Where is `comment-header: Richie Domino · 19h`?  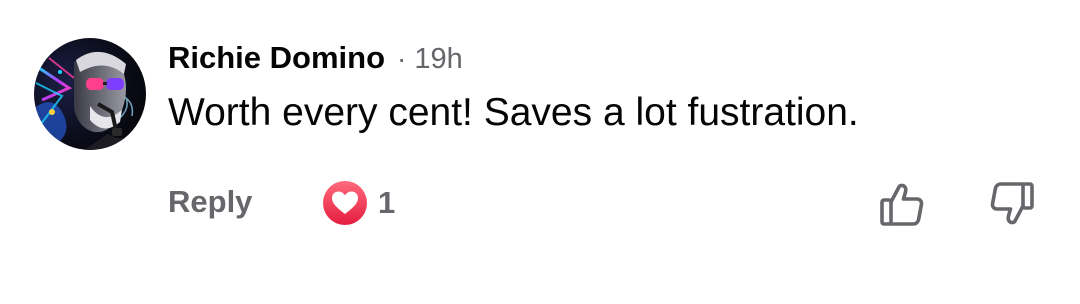 comment-header: Richie Domino · 19h is located at coordinates (315, 60).